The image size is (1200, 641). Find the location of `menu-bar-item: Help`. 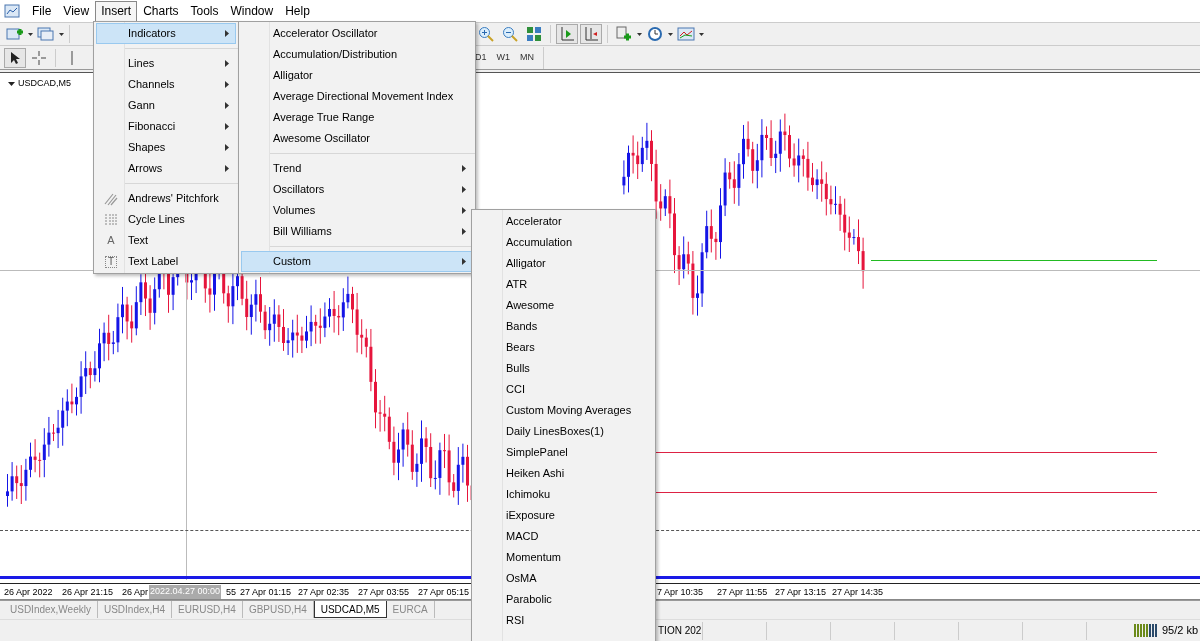

menu-bar-item: Help is located at coordinates (297, 11).